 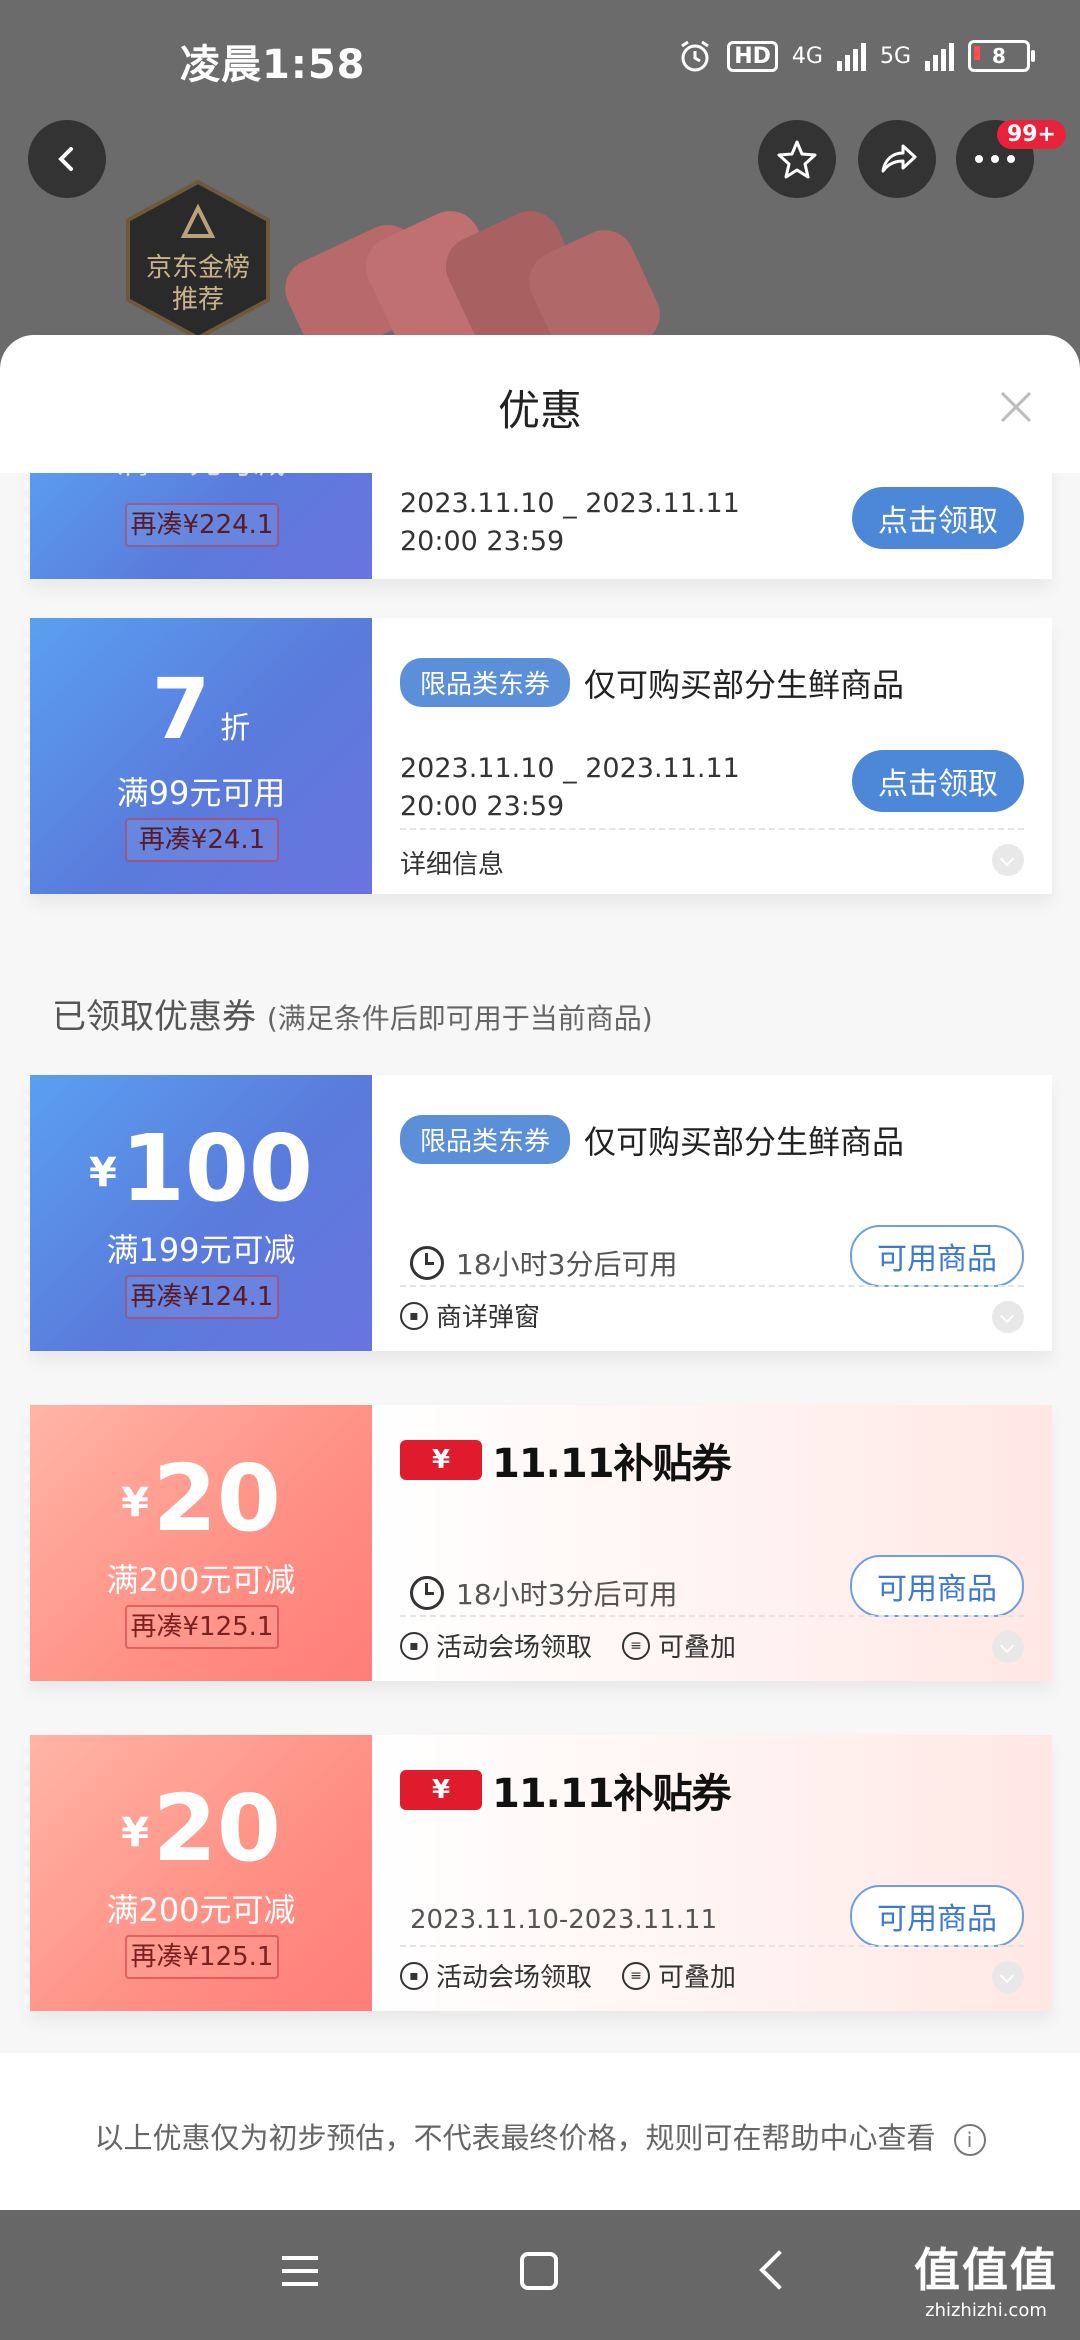 I want to click on coupon-boost: 再凑¥24.1, so click(x=202, y=840).